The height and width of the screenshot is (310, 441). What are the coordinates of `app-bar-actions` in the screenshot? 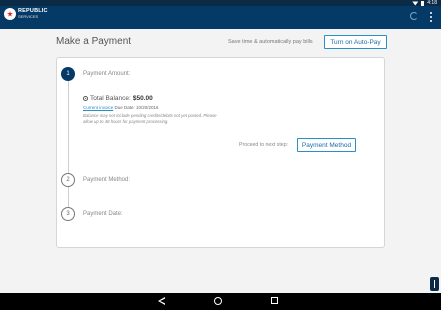 It's located at (421, 17).